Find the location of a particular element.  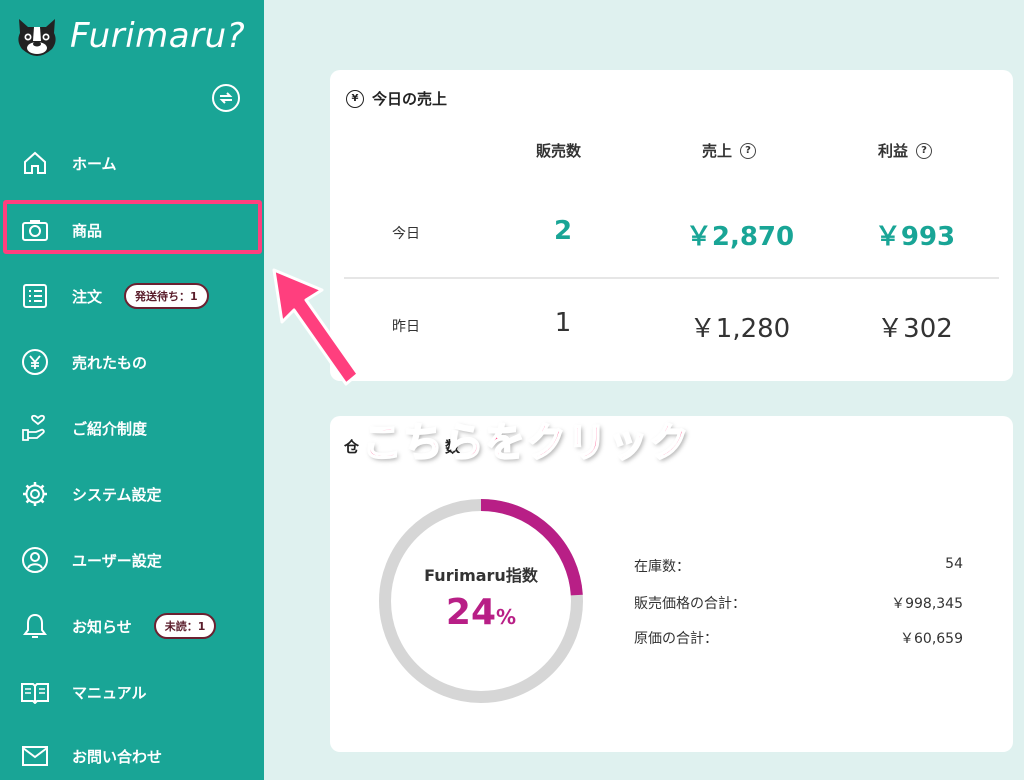

stat-label-cost-total: 原価の合計： is located at coordinates (676, 639).